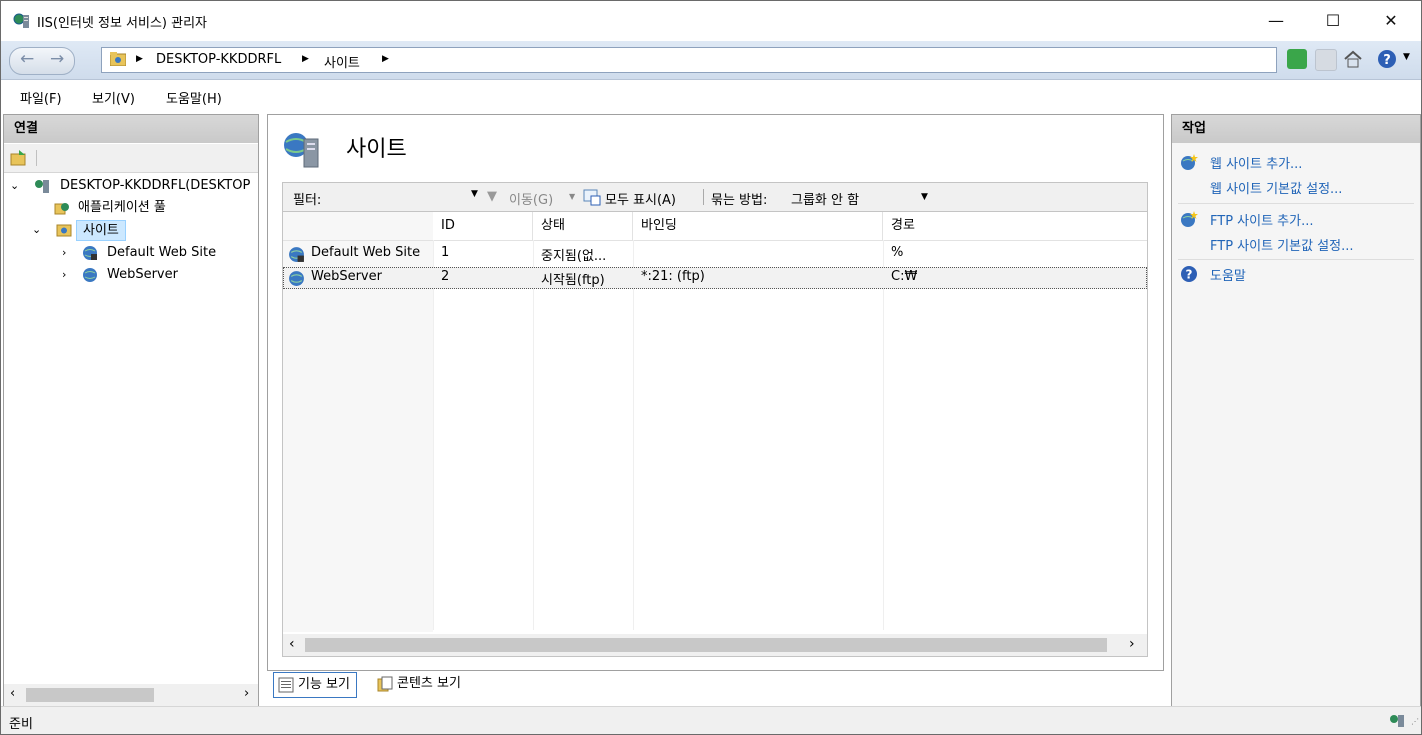 Image resolution: width=1422 pixels, height=735 pixels. I want to click on minimize-button: —, so click(1276, 21).